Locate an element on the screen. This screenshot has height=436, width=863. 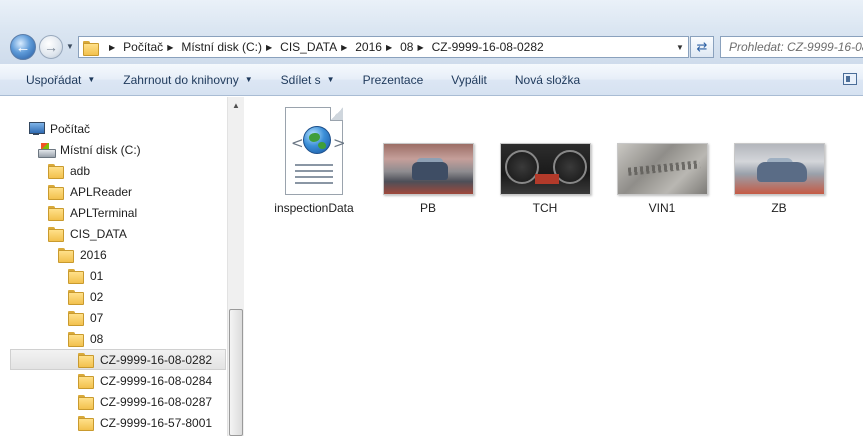
tree-item-cis-data: CIS_DATA is located at coordinates (87, 233).